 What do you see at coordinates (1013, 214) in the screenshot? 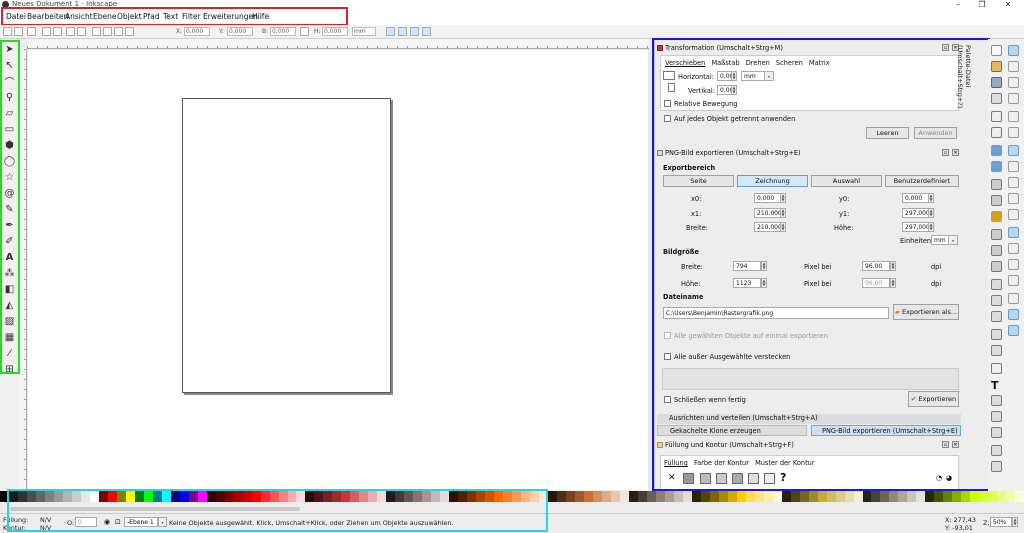
I see `snap-smooth-icon` at bounding box center [1013, 214].